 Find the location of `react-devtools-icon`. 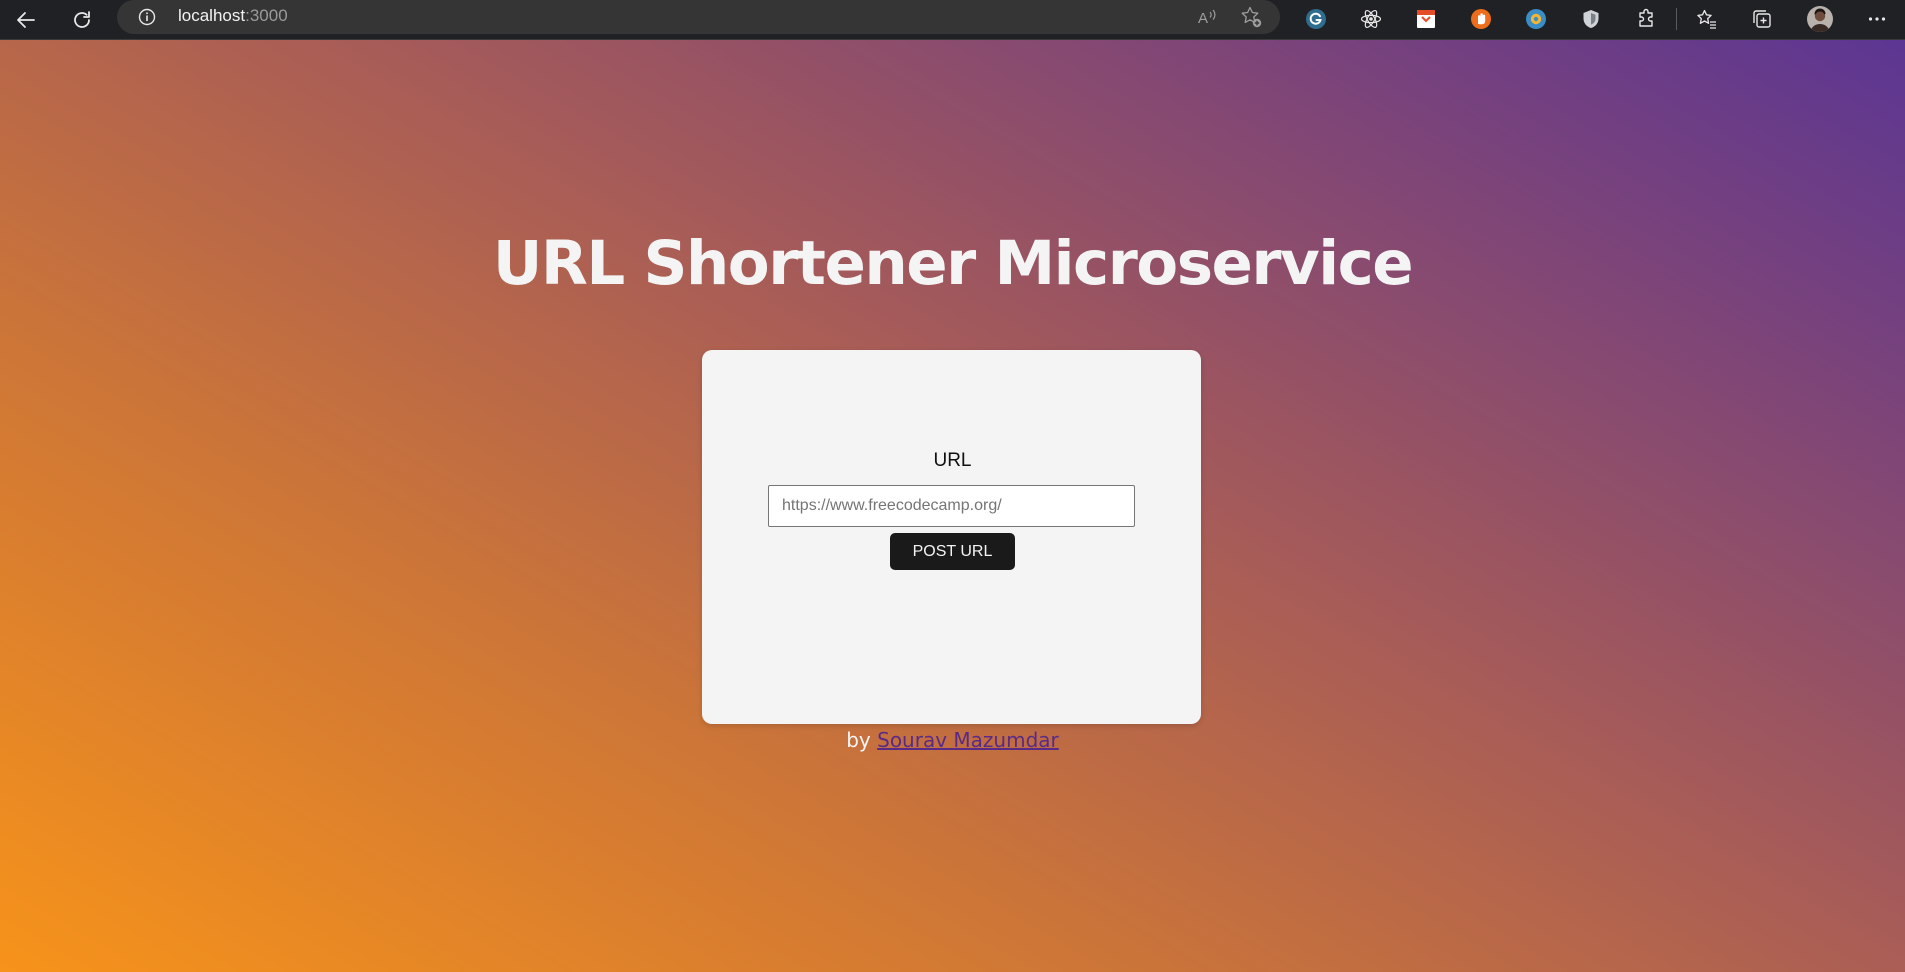

react-devtools-icon is located at coordinates (1371, 19).